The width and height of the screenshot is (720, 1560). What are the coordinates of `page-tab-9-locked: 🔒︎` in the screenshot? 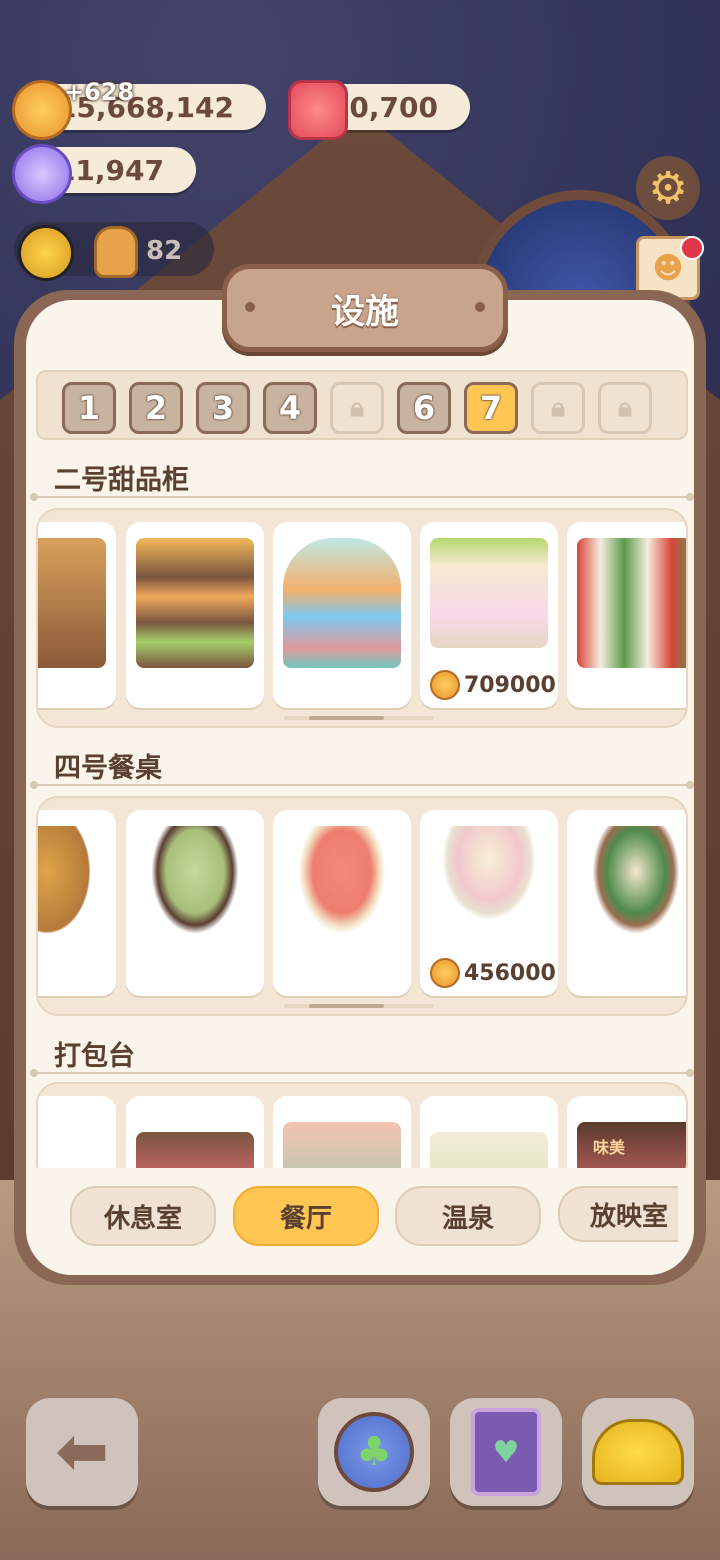 It's located at (625, 408).